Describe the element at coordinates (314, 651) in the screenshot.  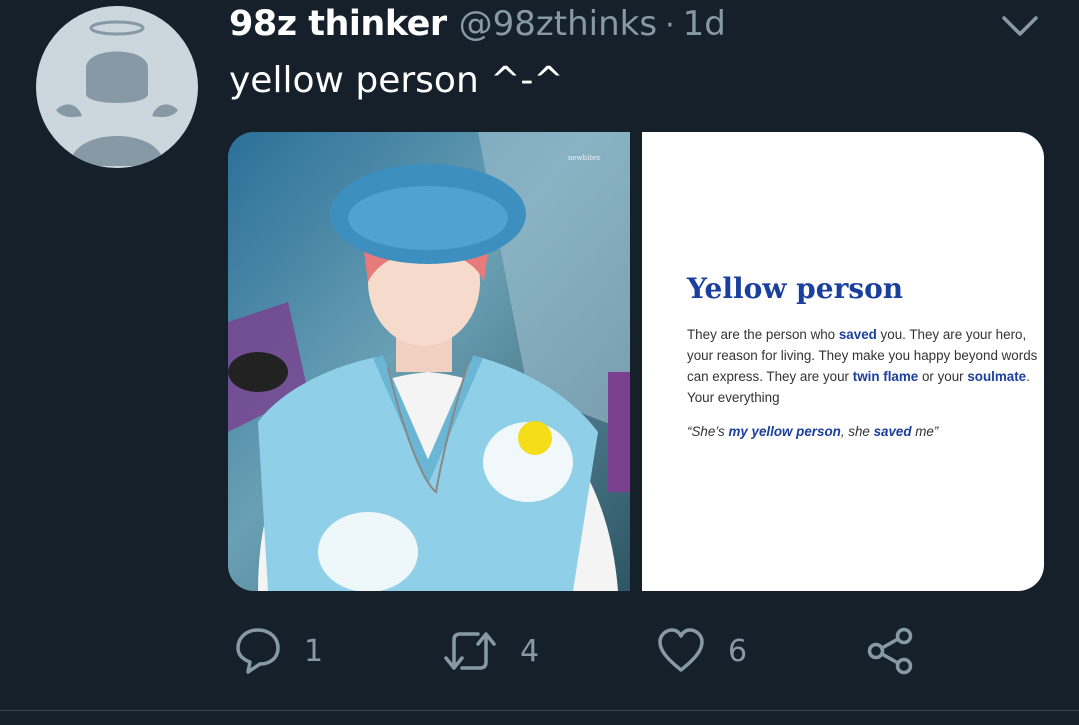
I see `reply-count: 1` at that location.